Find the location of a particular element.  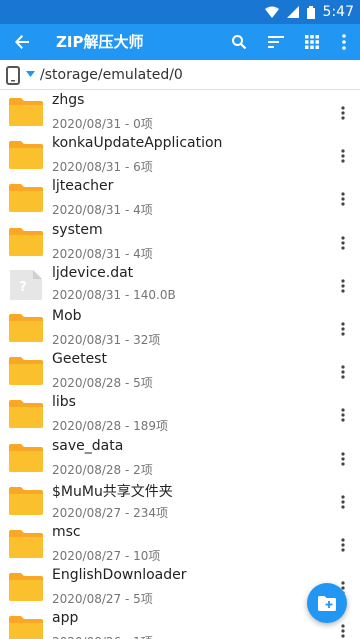

status-icons: 5:47 is located at coordinates (309, 12).